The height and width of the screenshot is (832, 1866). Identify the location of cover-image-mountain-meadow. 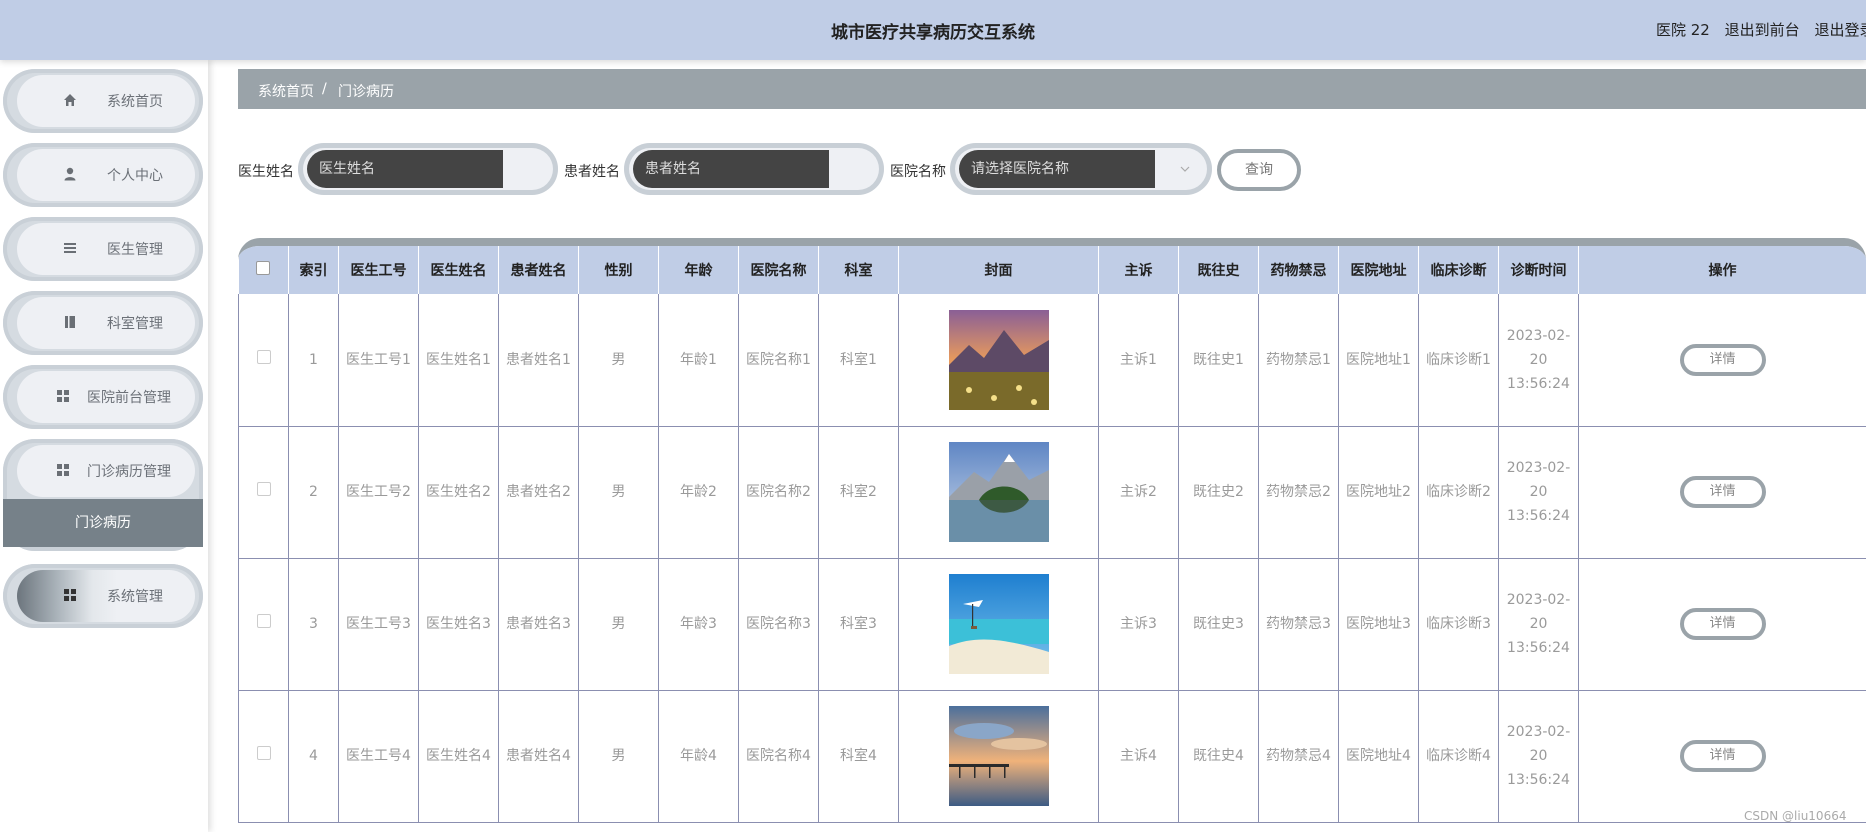
(998, 359).